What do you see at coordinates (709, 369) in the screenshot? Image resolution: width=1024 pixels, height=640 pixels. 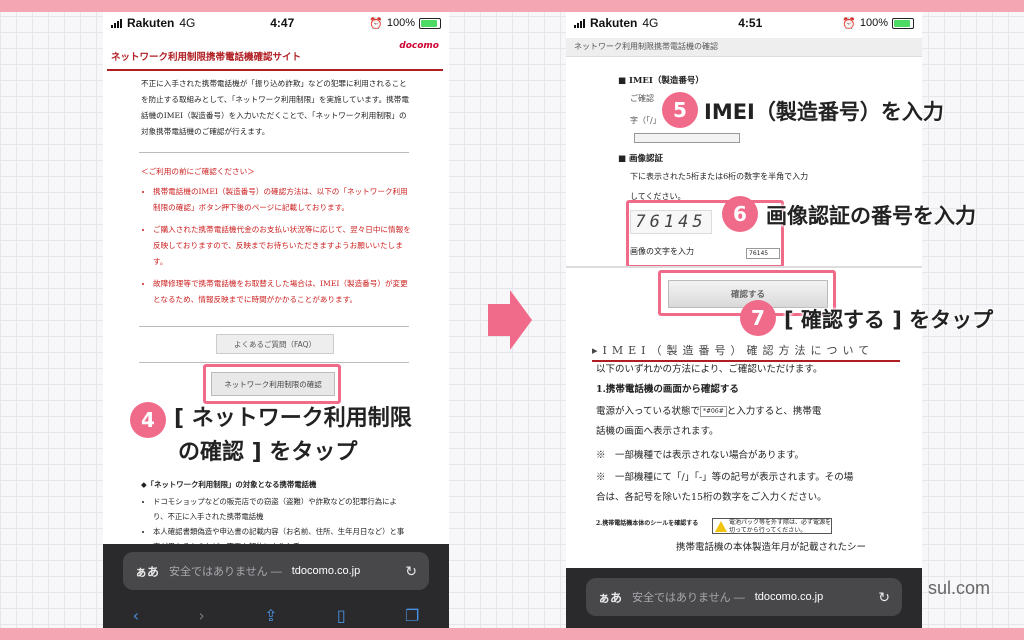 I see `method-intro: 以下のいずれかの方法により、ご確認いただけます。` at bounding box center [709, 369].